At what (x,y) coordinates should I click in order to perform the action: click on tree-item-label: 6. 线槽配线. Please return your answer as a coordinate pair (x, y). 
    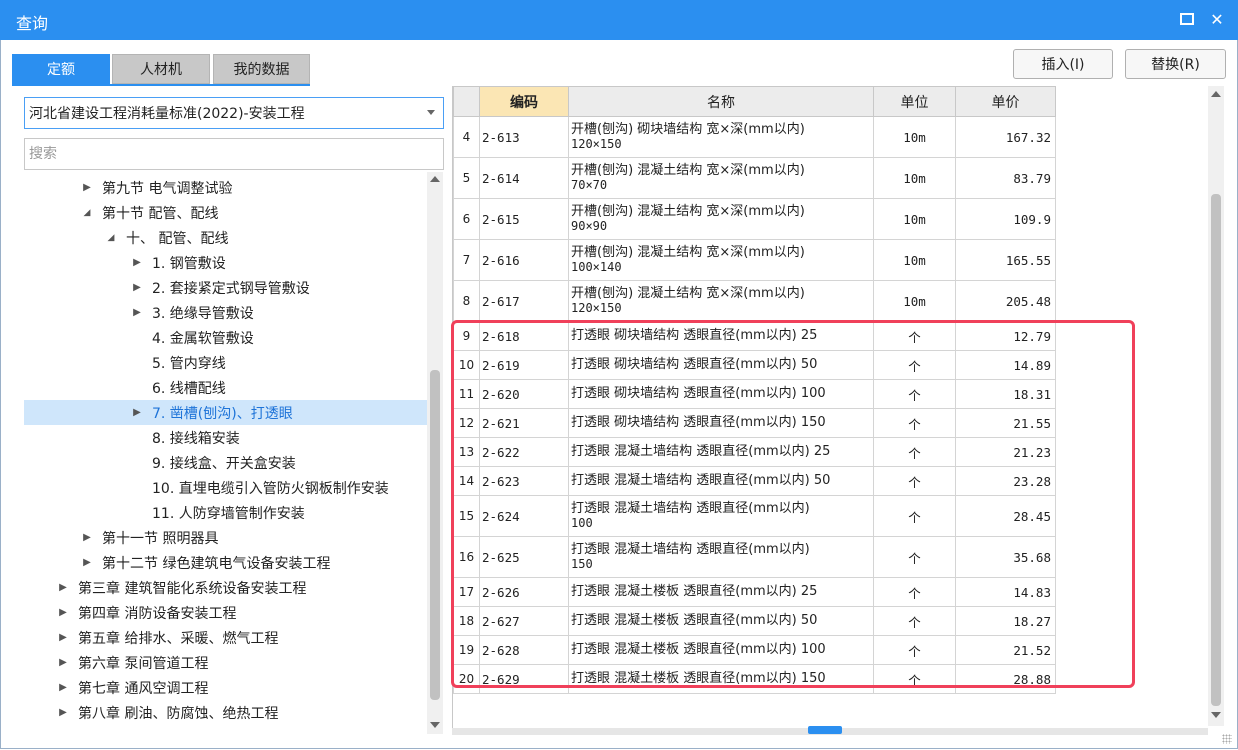
    Looking at the image, I should click on (189, 388).